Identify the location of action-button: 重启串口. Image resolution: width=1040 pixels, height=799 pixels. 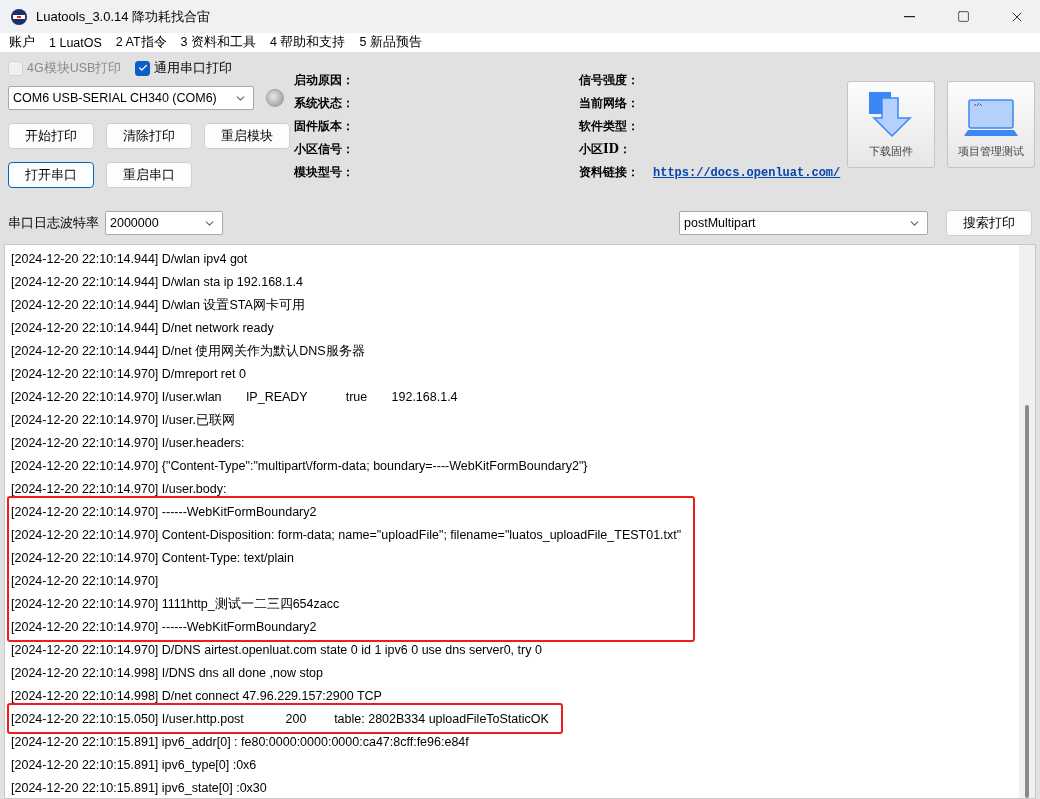
(149, 175).